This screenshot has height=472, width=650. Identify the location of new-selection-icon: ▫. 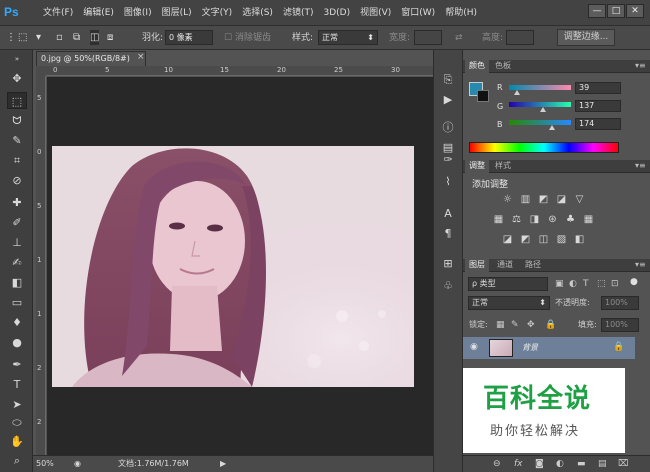
(59, 37).